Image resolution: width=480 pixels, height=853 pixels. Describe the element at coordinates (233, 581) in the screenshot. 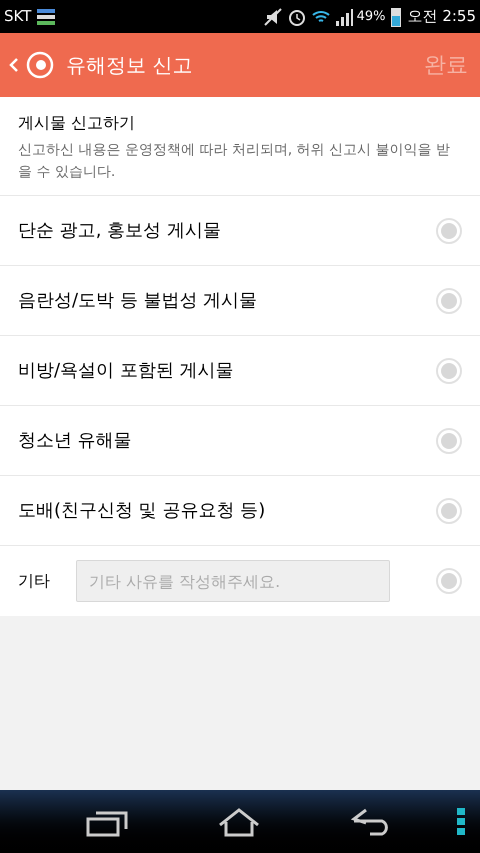

I see `reason-input-field: 기타 사유를 작성해주세요.` at that location.